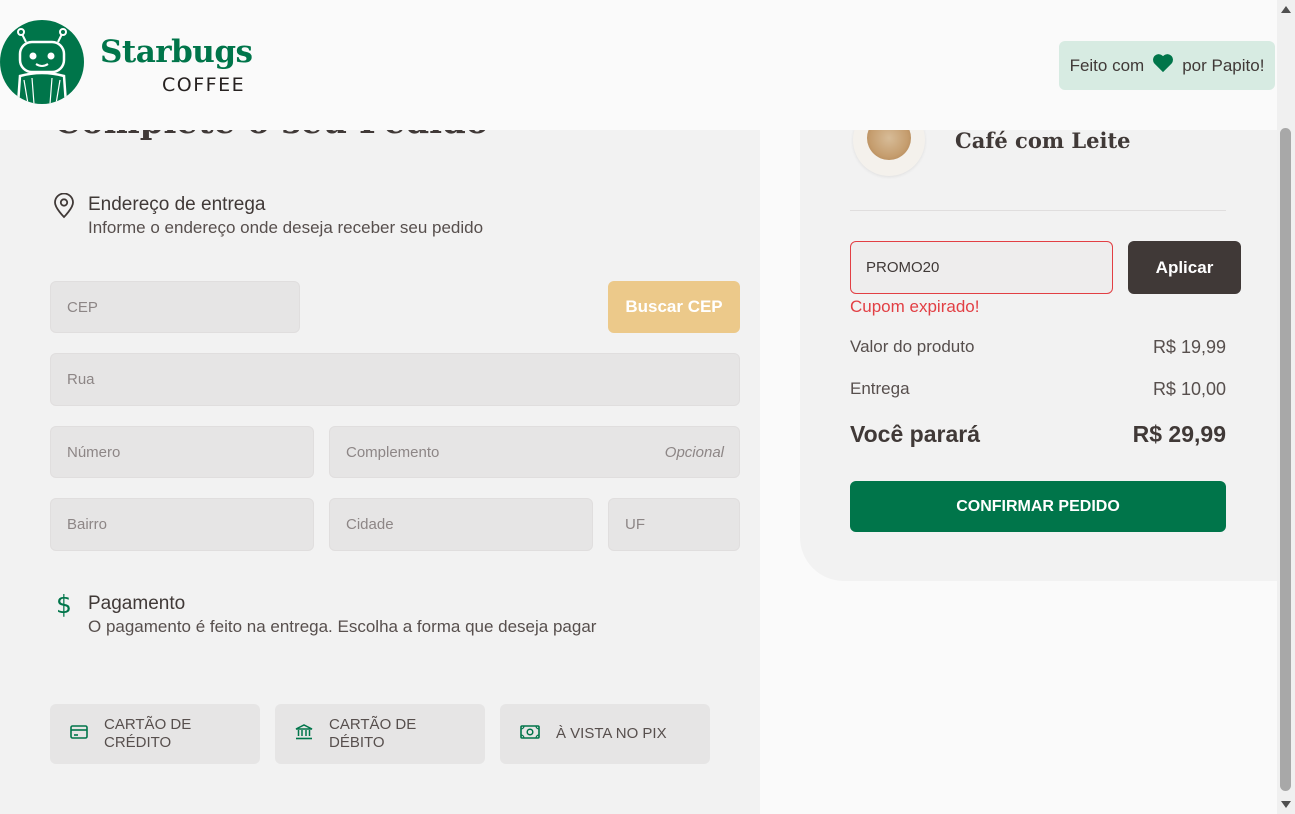 Image resolution: width=1295 pixels, height=814 pixels. I want to click on payment-debit-line1: CARTÃO DE, so click(373, 724).